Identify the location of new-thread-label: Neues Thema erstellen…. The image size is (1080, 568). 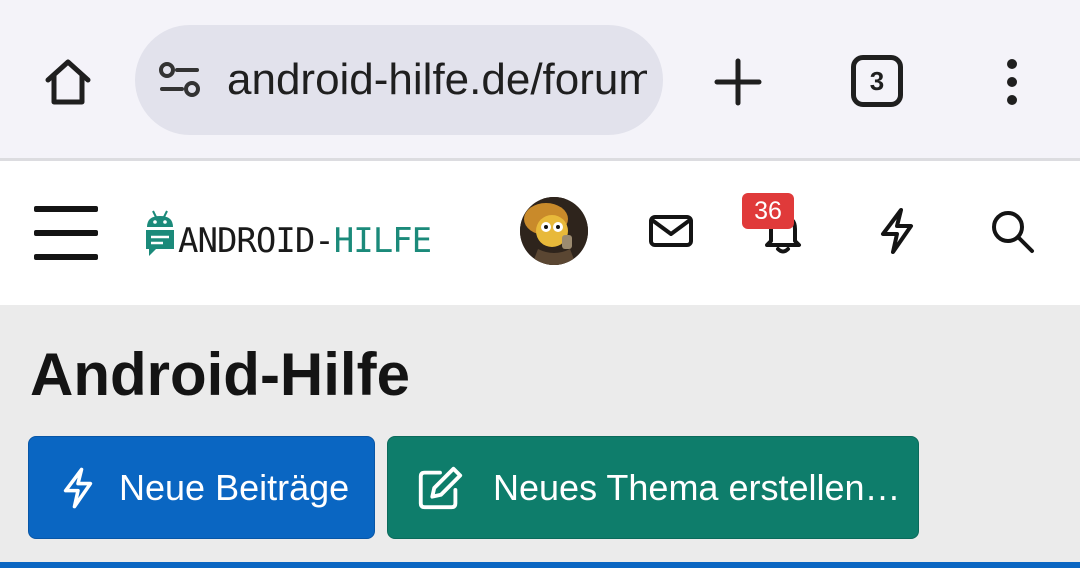
(697, 487).